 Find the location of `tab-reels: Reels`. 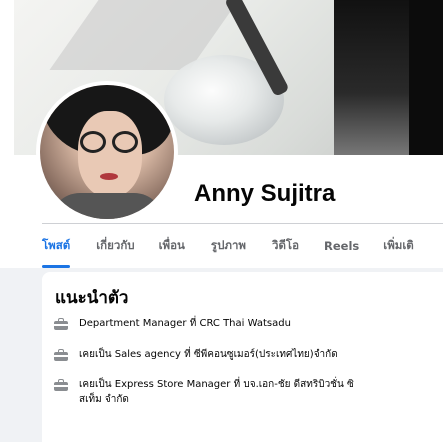

tab-reels: Reels is located at coordinates (341, 245).